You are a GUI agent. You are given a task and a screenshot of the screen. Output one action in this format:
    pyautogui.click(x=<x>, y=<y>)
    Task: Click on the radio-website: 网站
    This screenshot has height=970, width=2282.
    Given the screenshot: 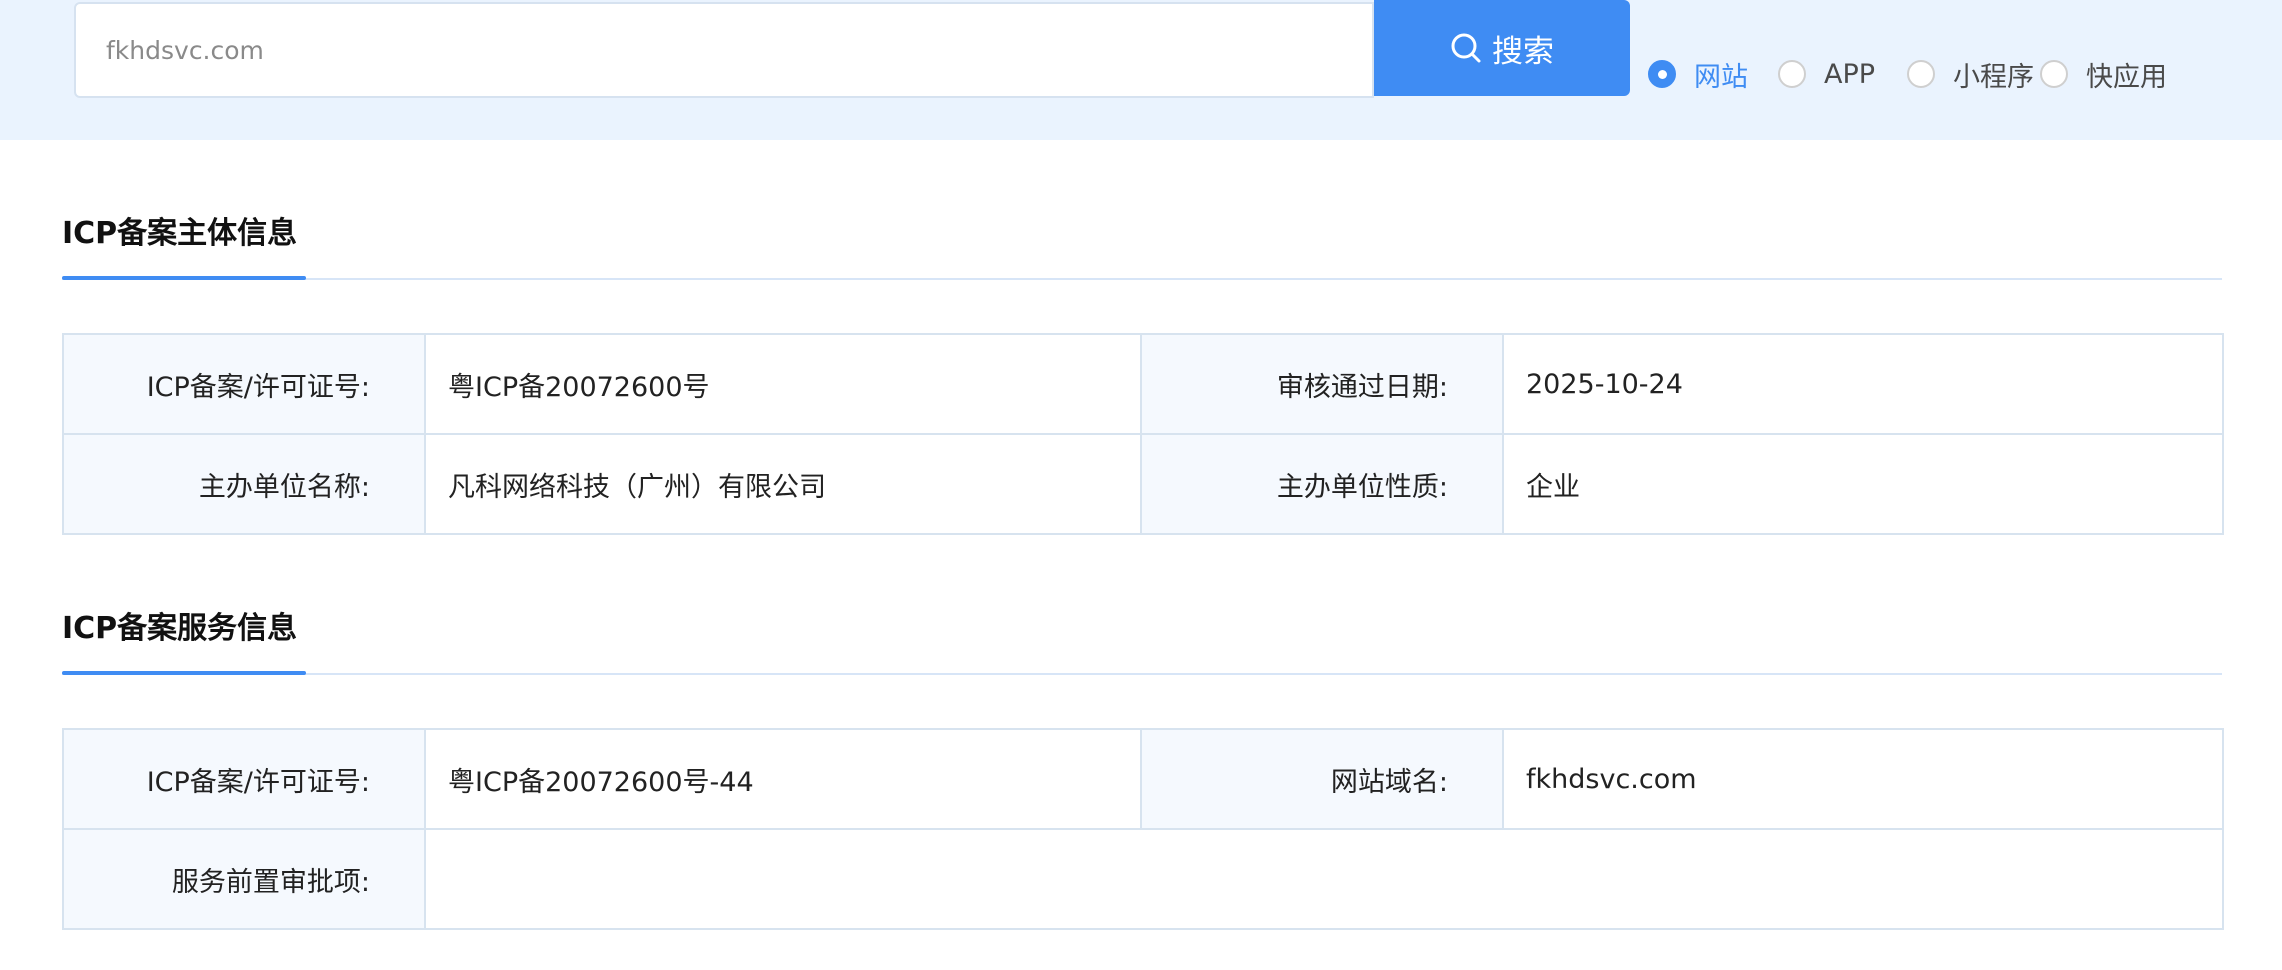 What is the action you would take?
    pyautogui.click(x=1698, y=74)
    